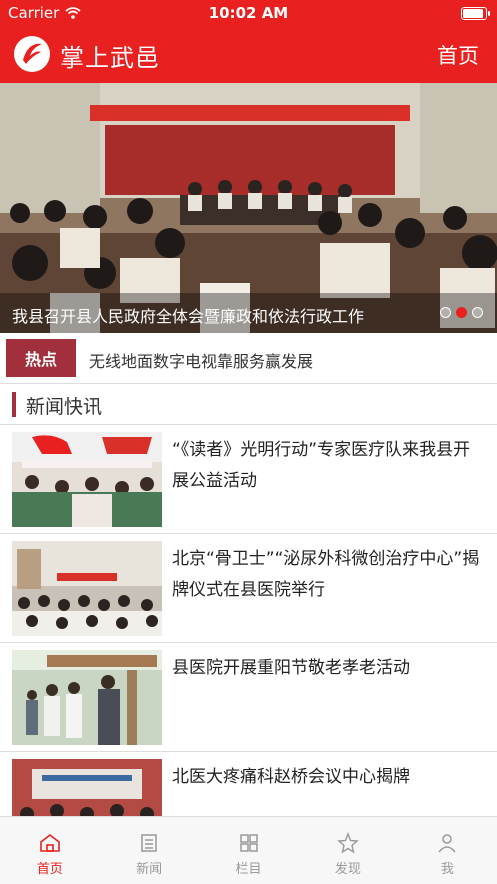 Image resolution: width=497 pixels, height=884 pixels. I want to click on battery-icon, so click(475, 13).